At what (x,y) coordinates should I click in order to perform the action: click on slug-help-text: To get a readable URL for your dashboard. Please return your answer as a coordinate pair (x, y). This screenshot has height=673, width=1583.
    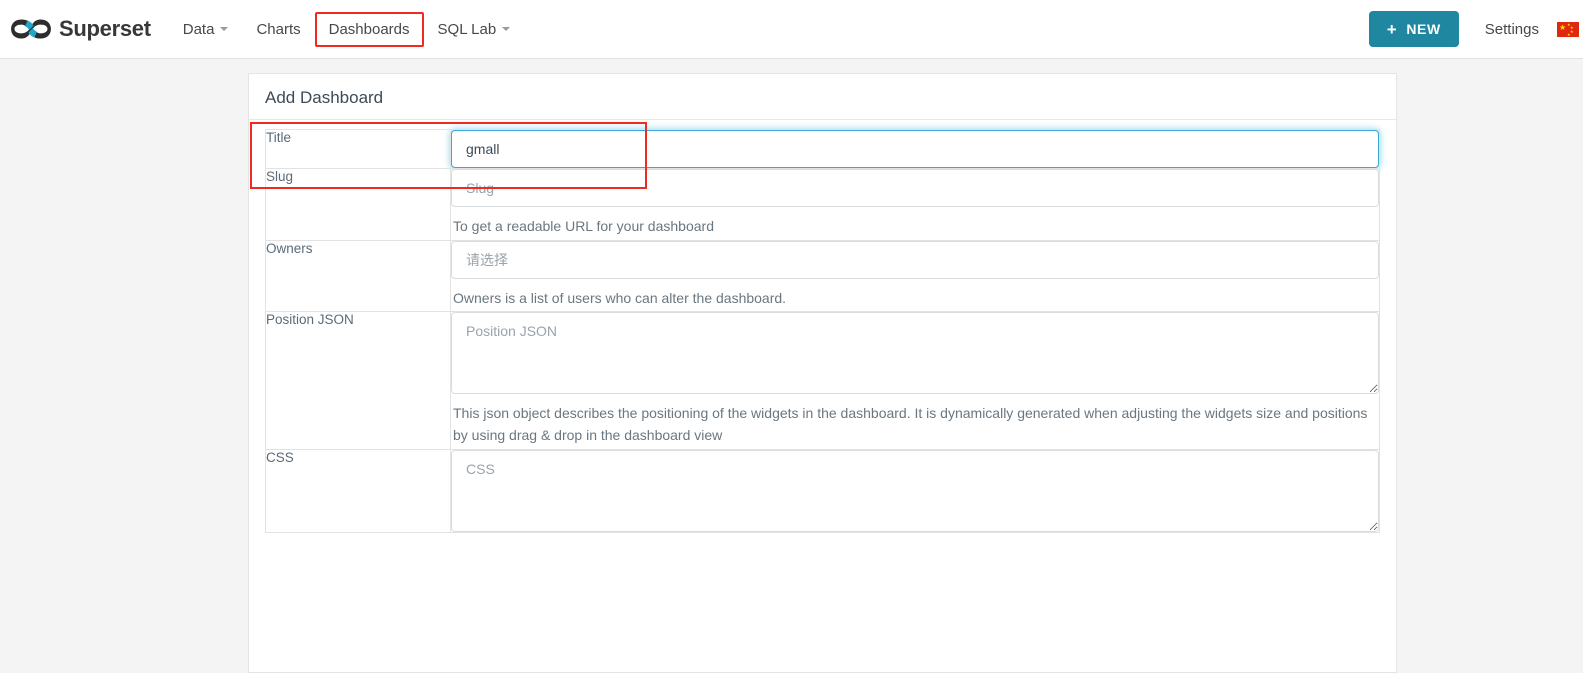
    Looking at the image, I should click on (583, 226).